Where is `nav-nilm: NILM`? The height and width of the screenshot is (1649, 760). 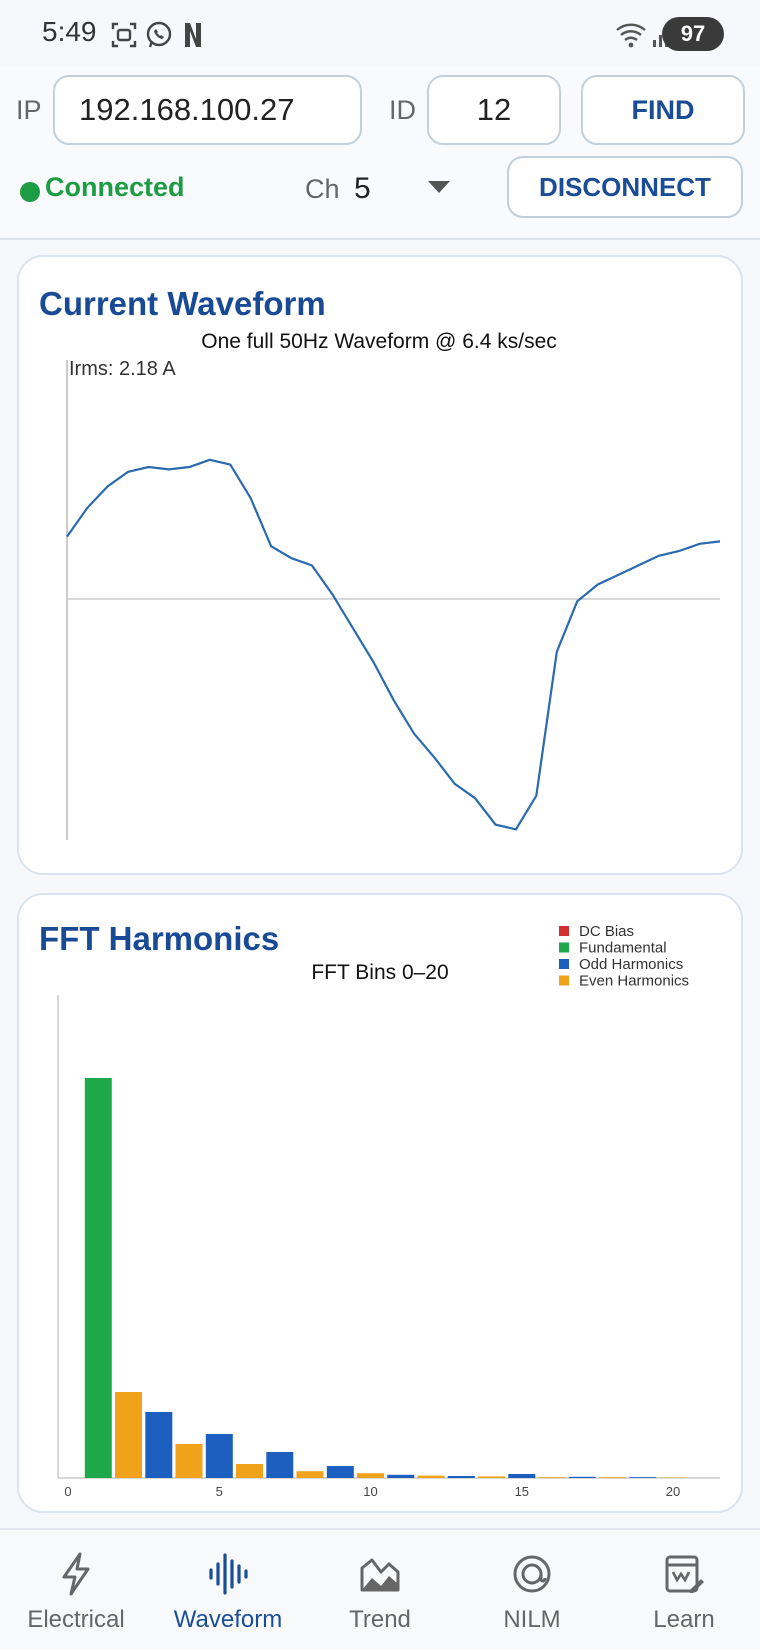 nav-nilm: NILM is located at coordinates (532, 1589).